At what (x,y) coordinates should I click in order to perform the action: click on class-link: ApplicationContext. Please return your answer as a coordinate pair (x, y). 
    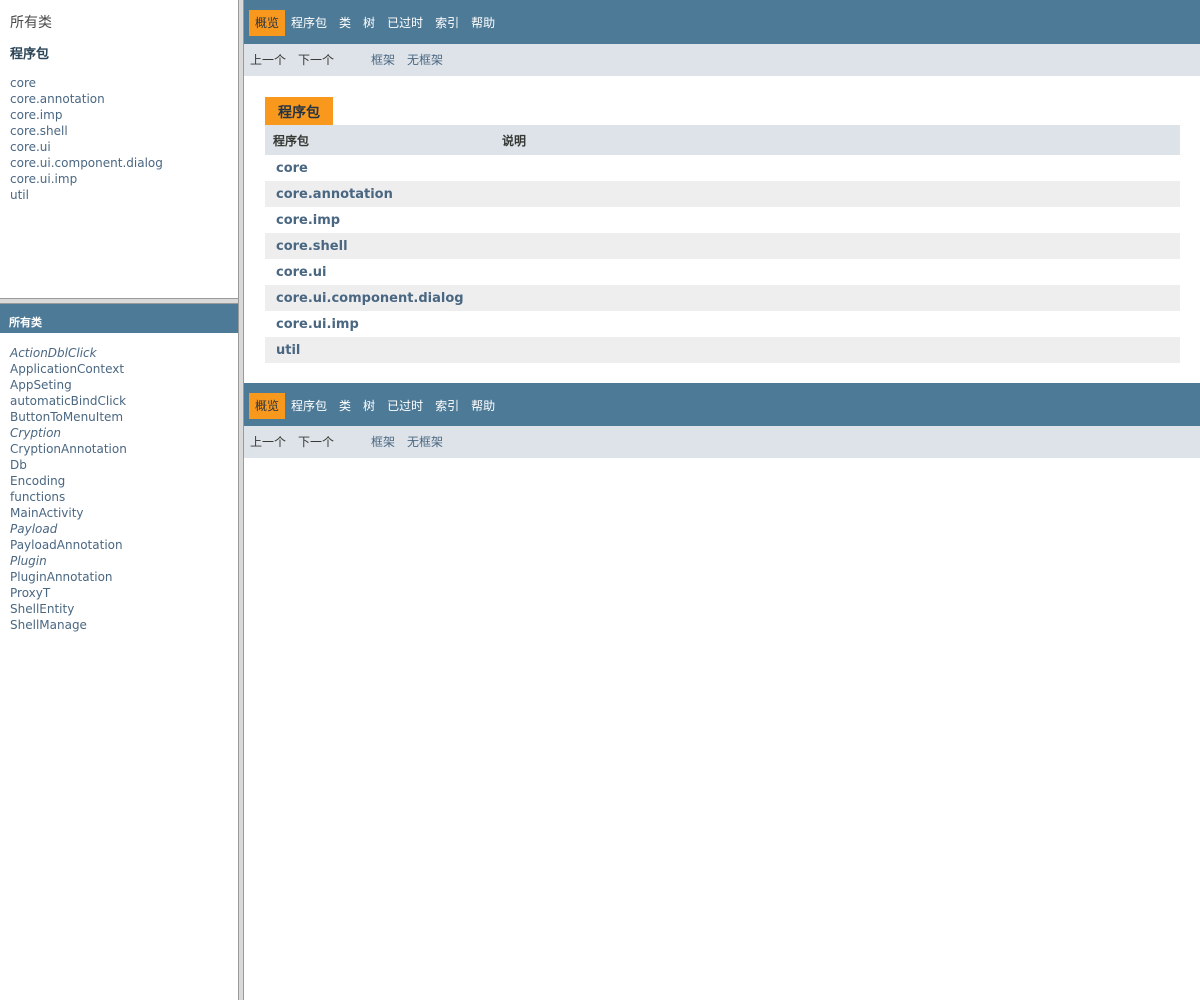
    Looking at the image, I should click on (124, 369).